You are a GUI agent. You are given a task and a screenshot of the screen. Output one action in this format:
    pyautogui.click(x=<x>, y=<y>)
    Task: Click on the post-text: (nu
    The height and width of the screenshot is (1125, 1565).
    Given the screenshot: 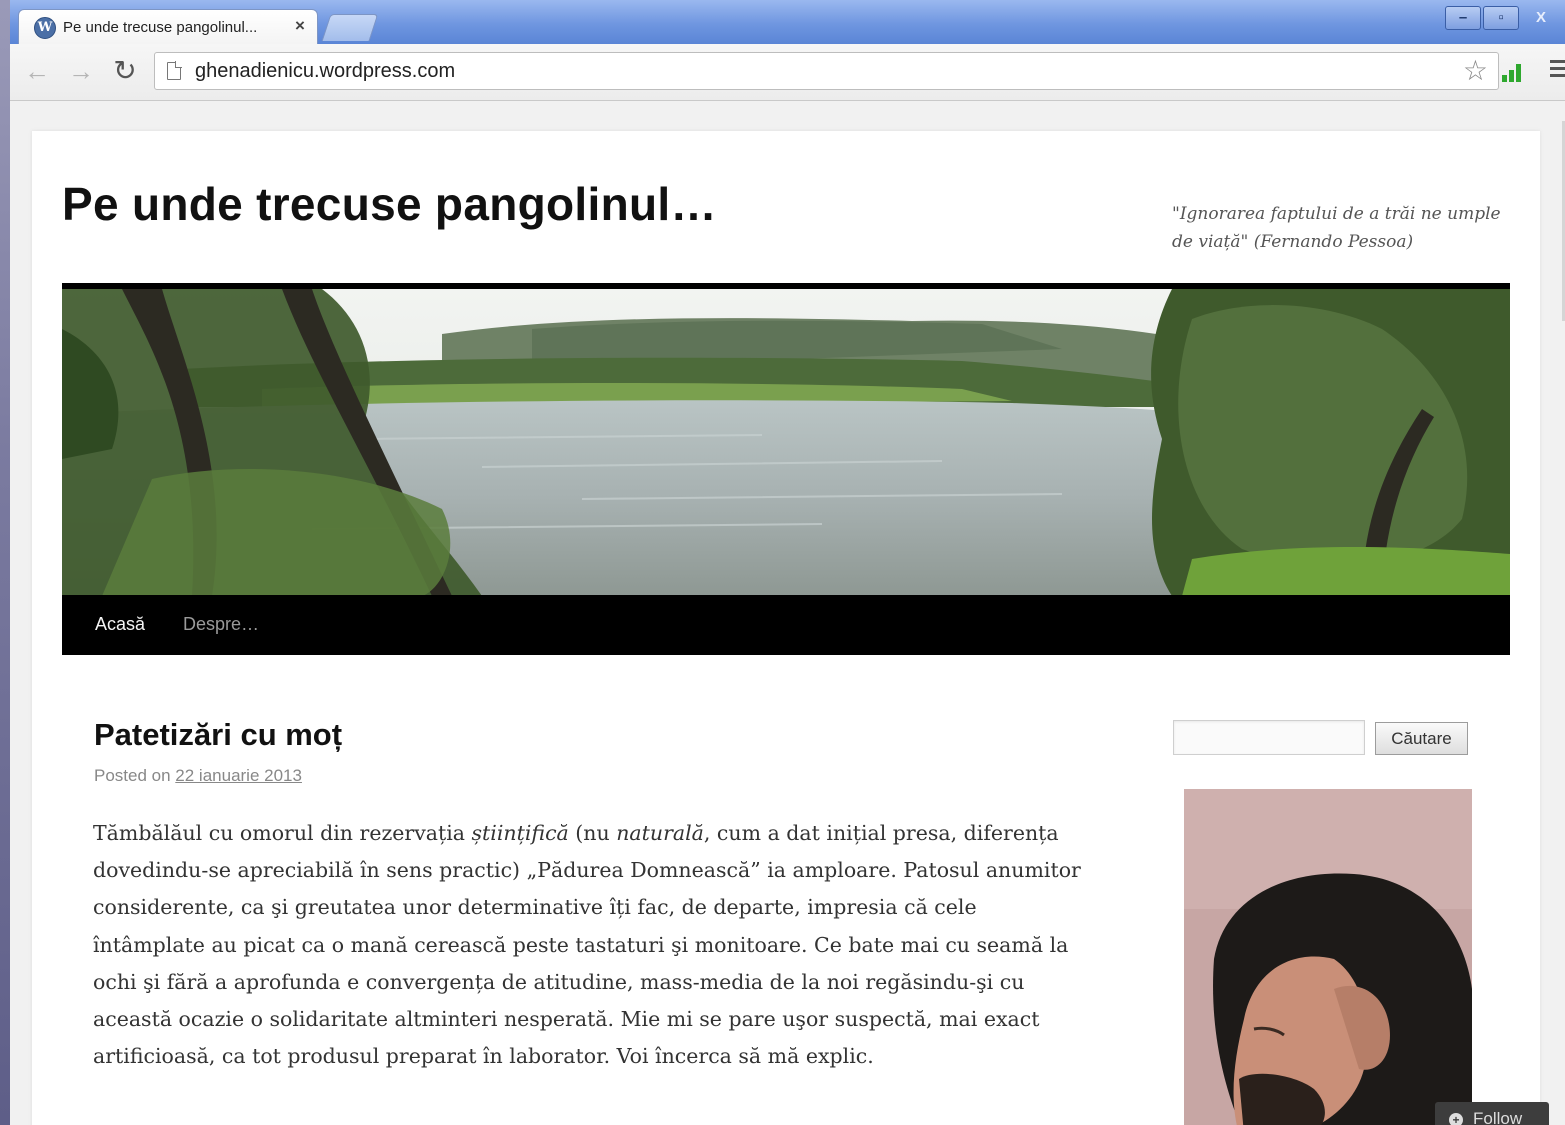 What is the action you would take?
    pyautogui.click(x=592, y=833)
    